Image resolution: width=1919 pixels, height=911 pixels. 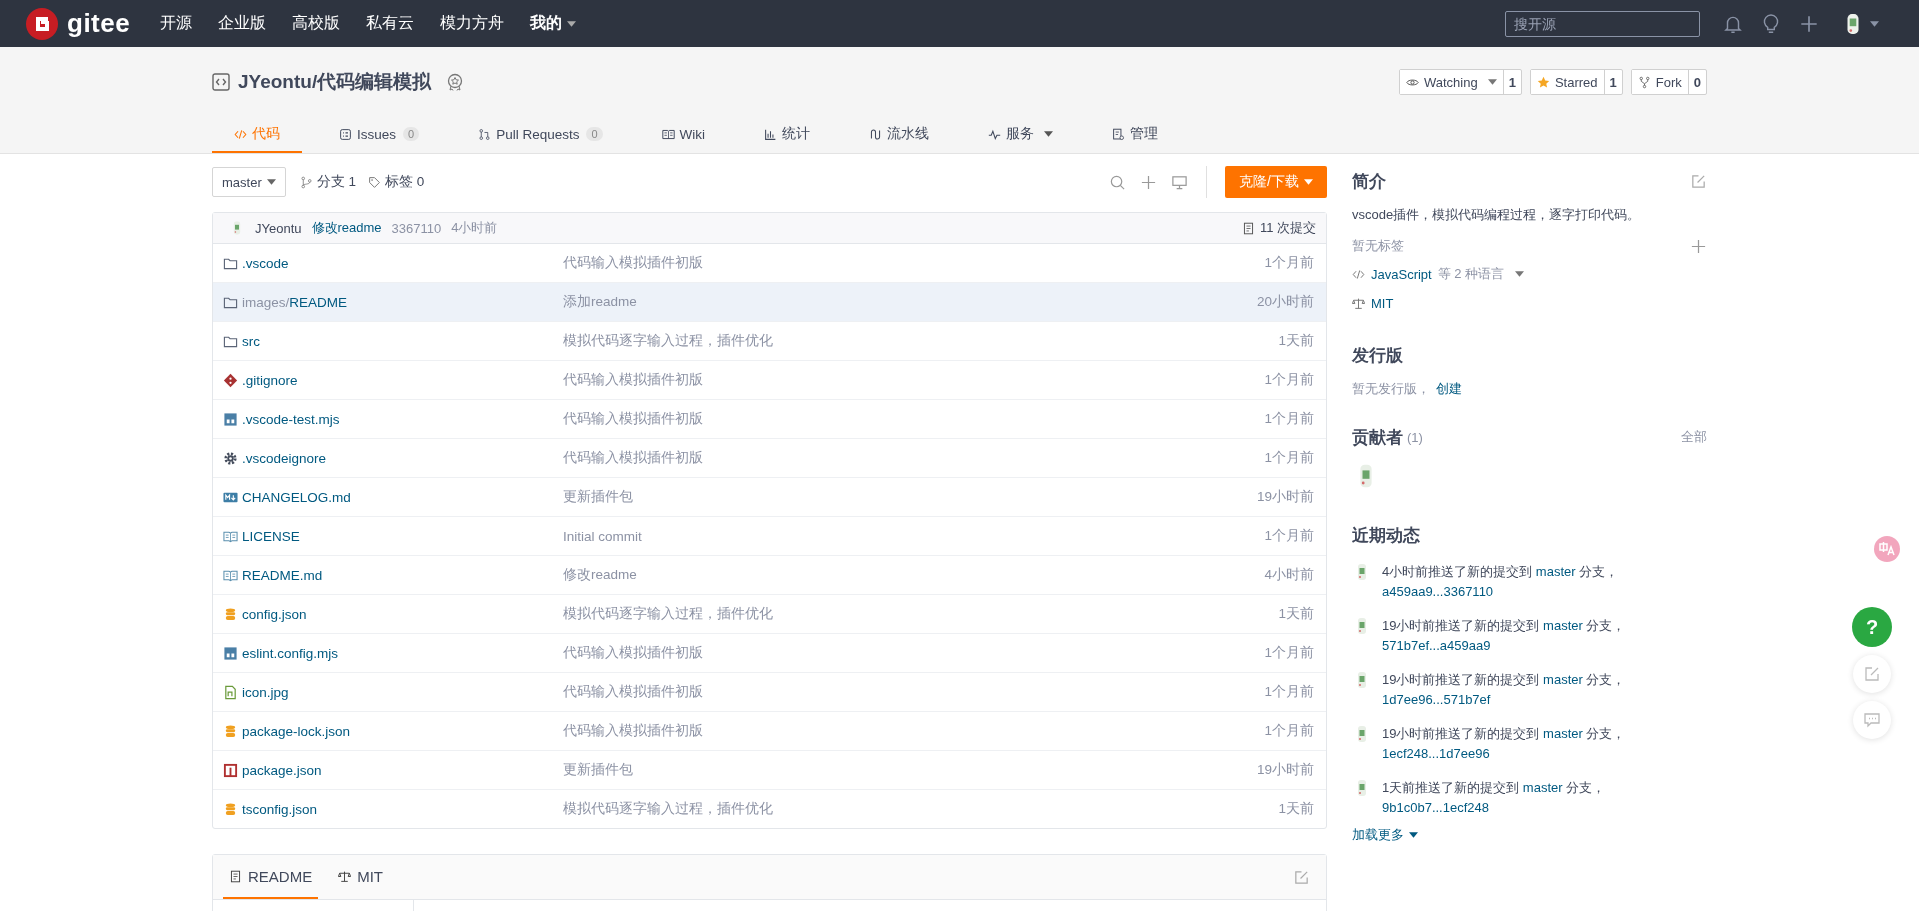 What do you see at coordinates (769, 497) in the screenshot?
I see `file-row: CHANGELOG.md 更新插件包 19小时前` at bounding box center [769, 497].